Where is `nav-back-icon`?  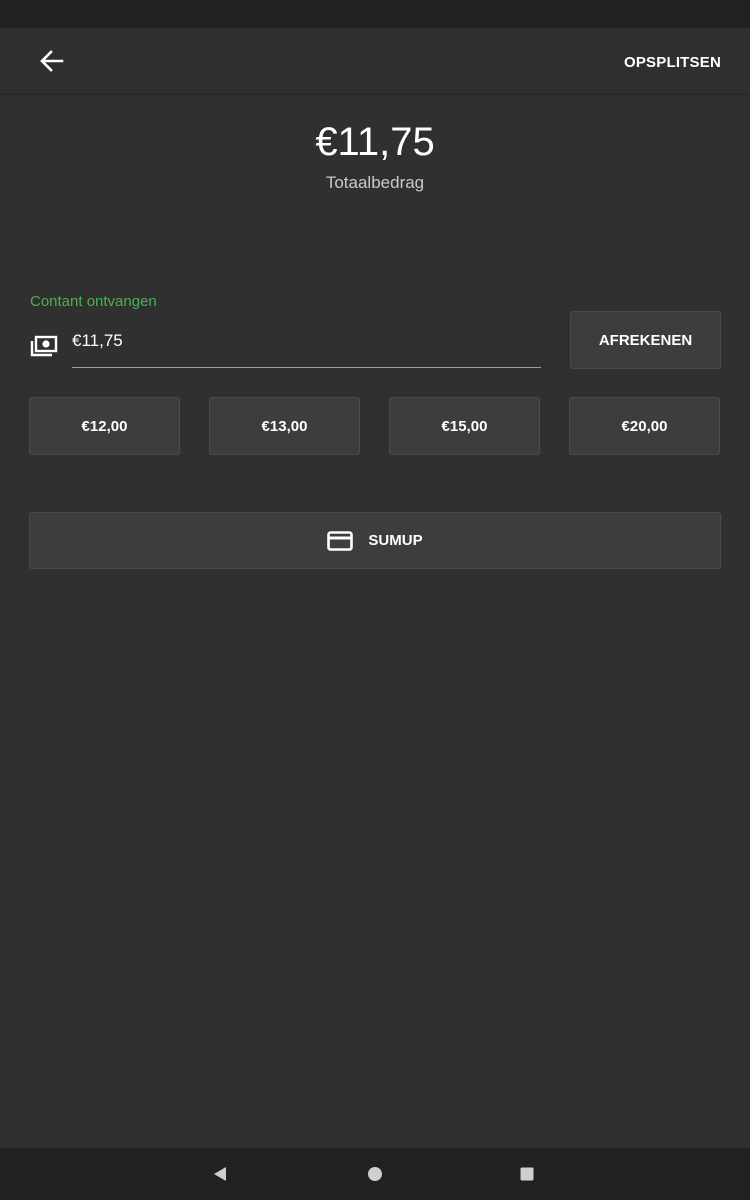
nav-back-icon is located at coordinates (220, 1174).